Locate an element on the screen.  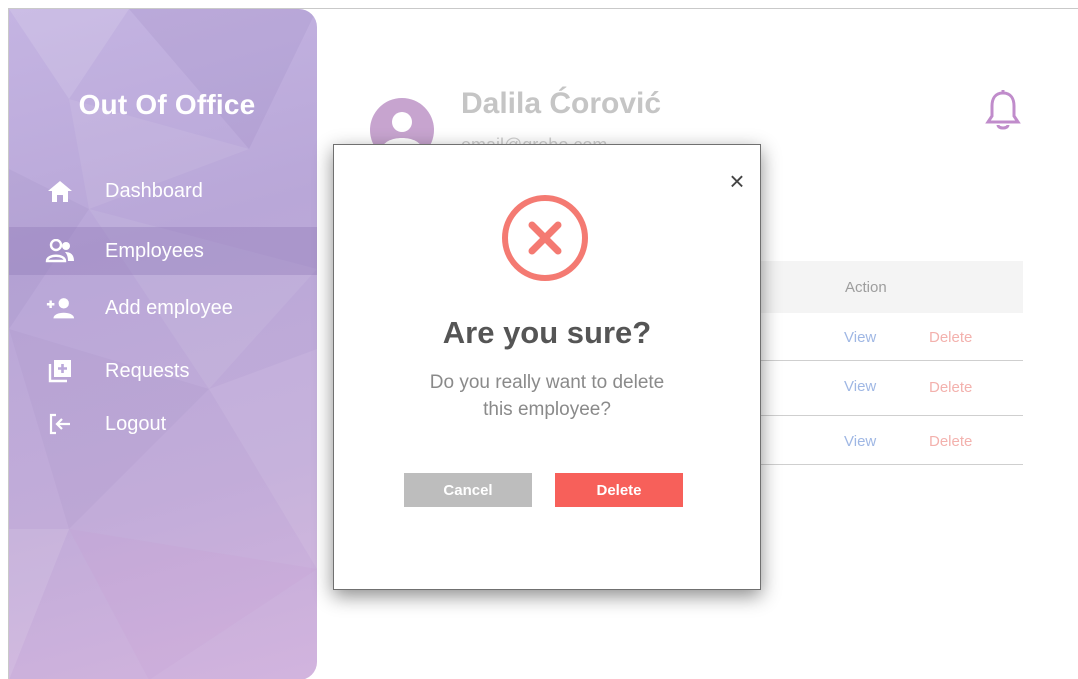
close-icon: × is located at coordinates (737, 181).